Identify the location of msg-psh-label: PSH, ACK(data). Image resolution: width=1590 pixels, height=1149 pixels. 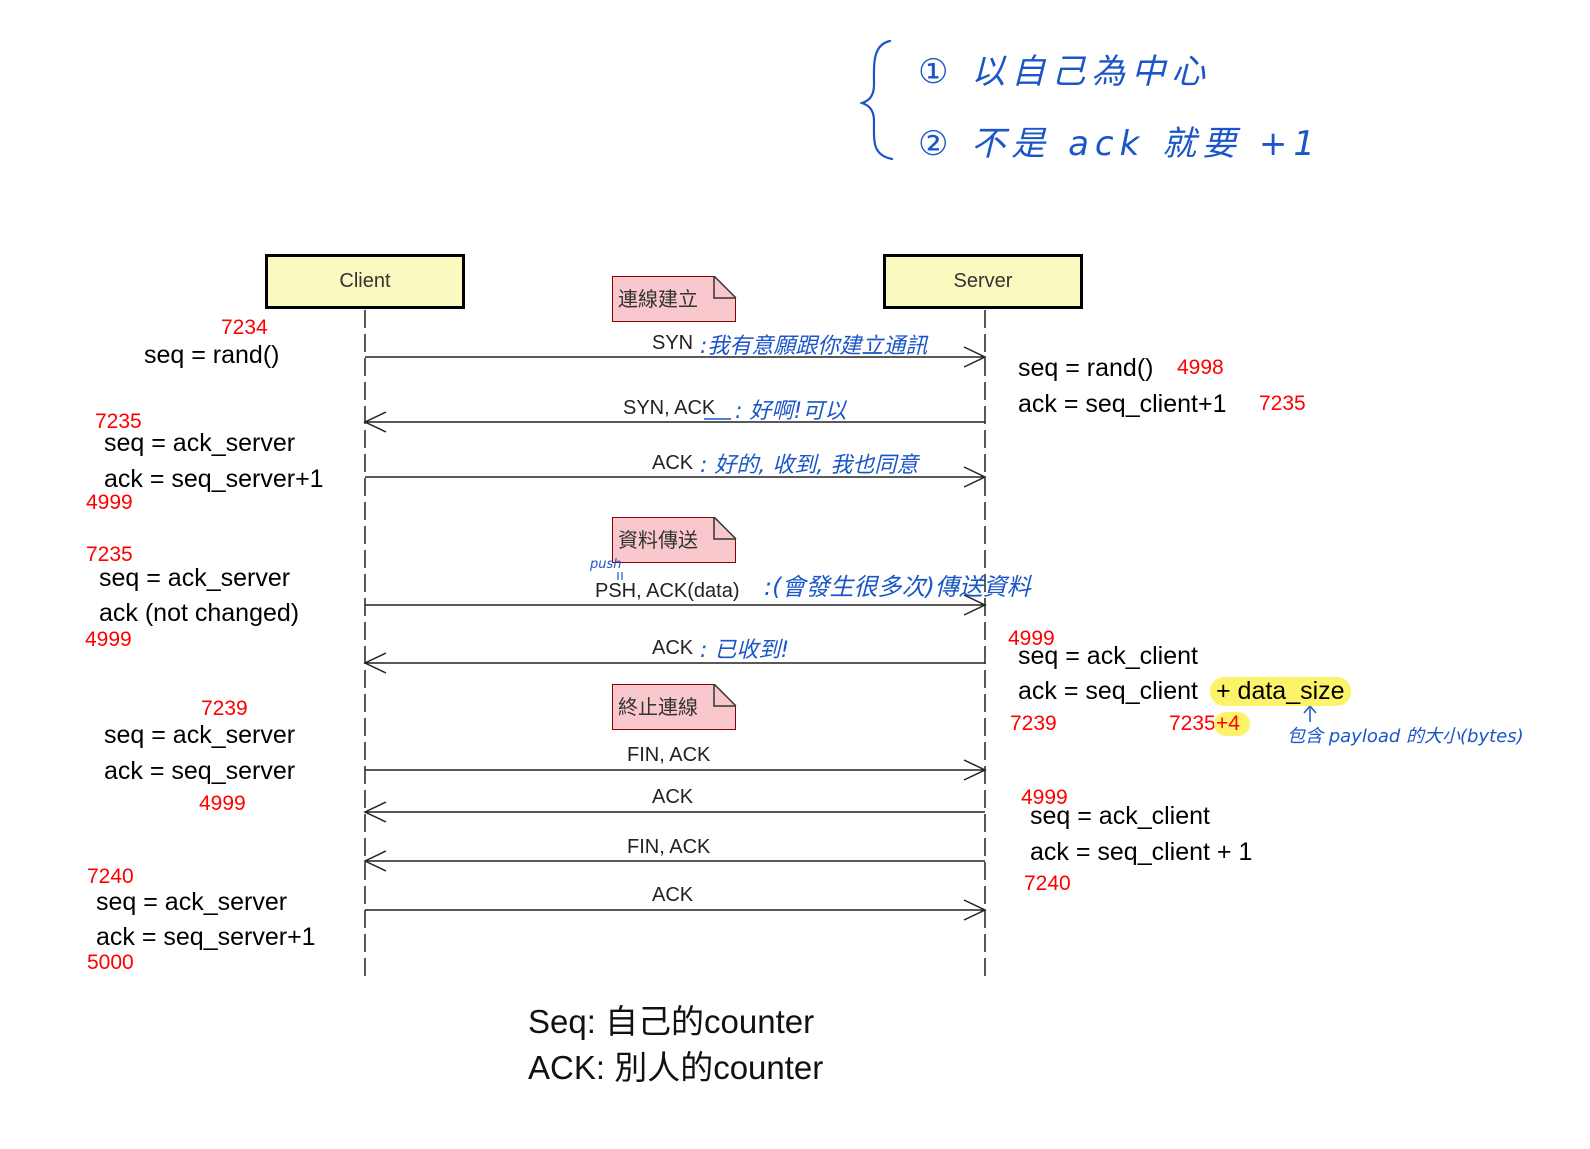
(667, 591).